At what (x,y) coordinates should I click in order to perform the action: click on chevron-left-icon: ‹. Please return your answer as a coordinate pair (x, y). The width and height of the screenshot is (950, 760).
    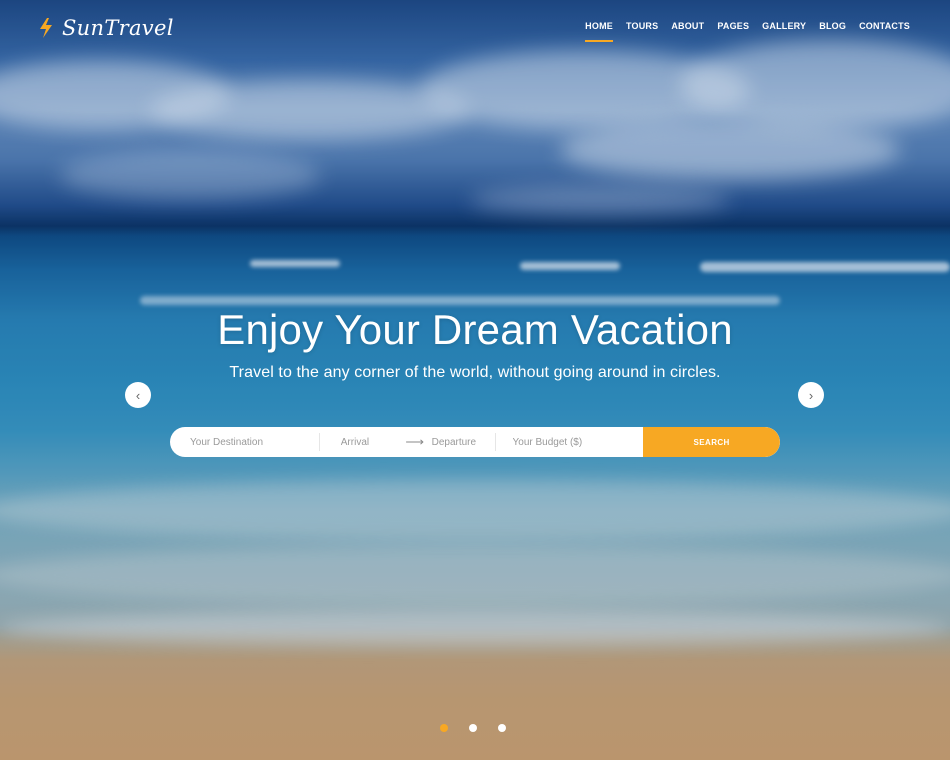
    Looking at the image, I should click on (138, 395).